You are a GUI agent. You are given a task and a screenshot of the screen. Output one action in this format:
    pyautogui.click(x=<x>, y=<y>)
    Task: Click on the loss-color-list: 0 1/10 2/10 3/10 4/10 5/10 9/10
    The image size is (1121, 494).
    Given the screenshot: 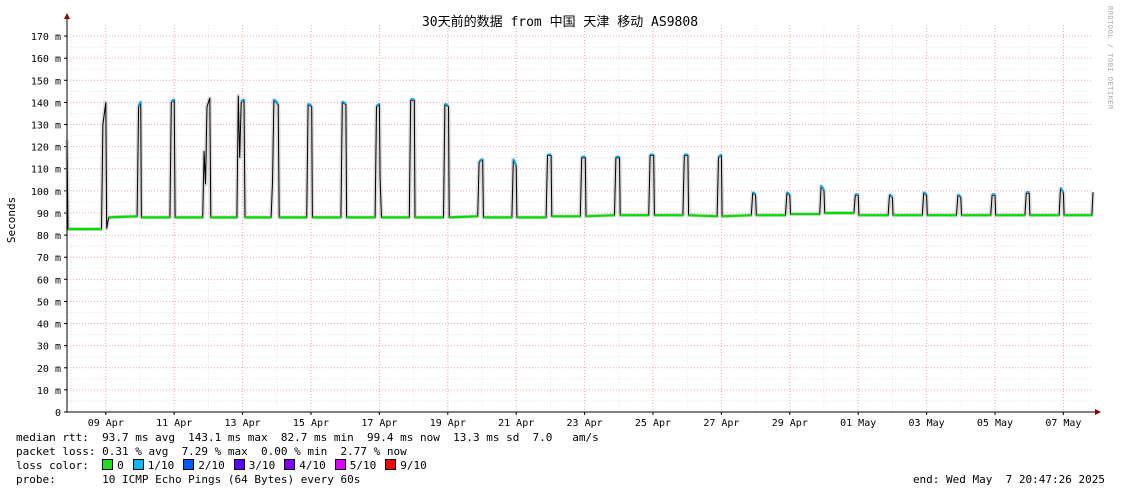 What is the action you would take?
    pyautogui.click(x=269, y=465)
    